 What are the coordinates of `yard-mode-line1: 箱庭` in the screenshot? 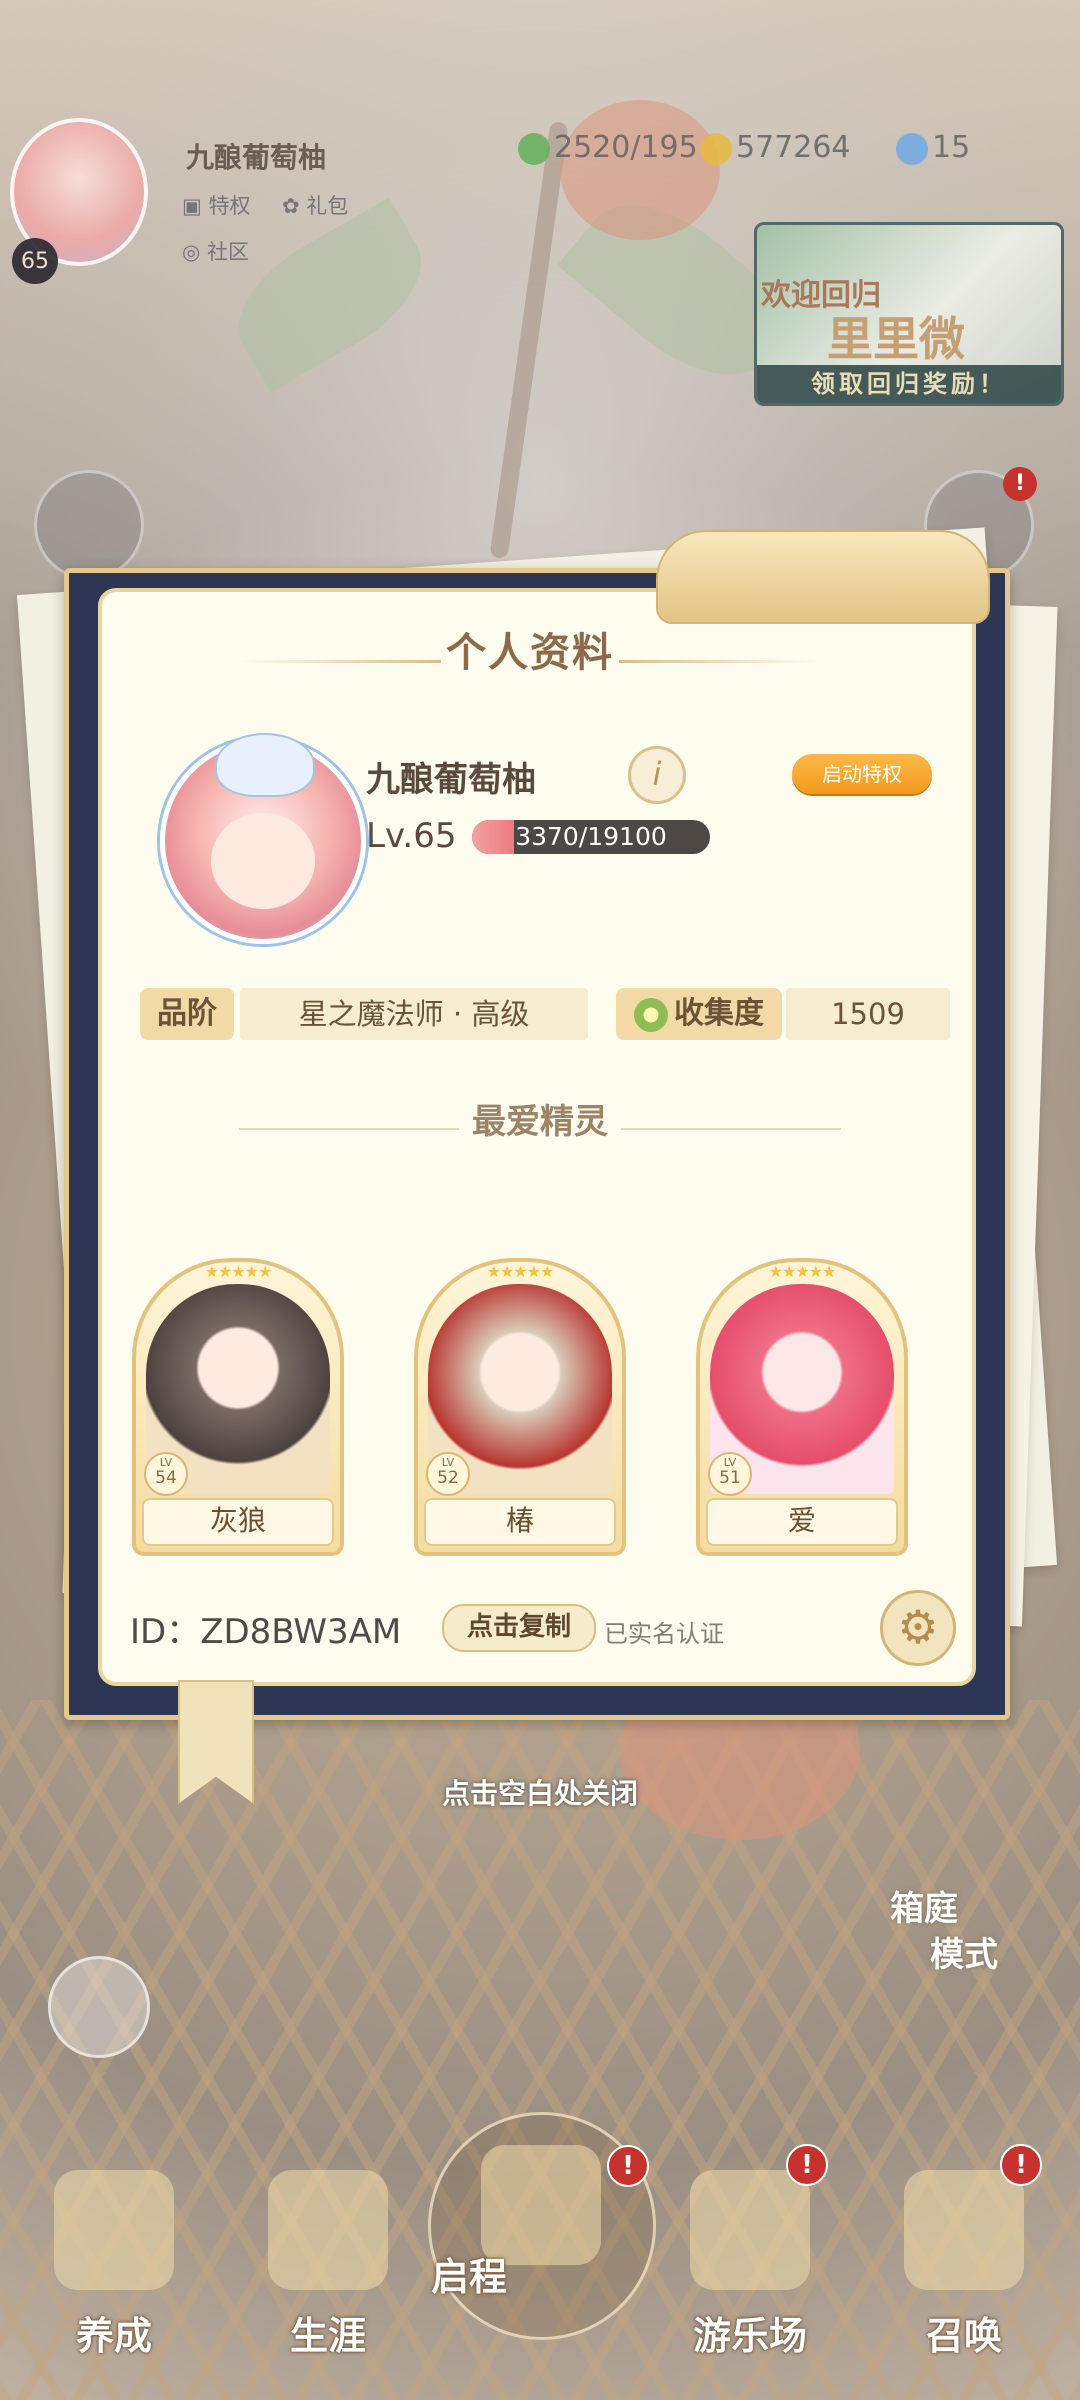 It's located at (924, 1909).